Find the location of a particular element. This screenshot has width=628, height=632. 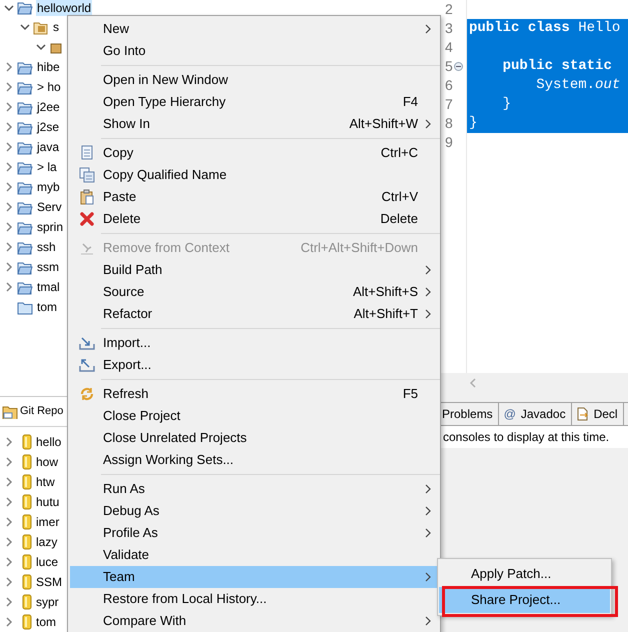

menu-item: New is located at coordinates (254, 29).